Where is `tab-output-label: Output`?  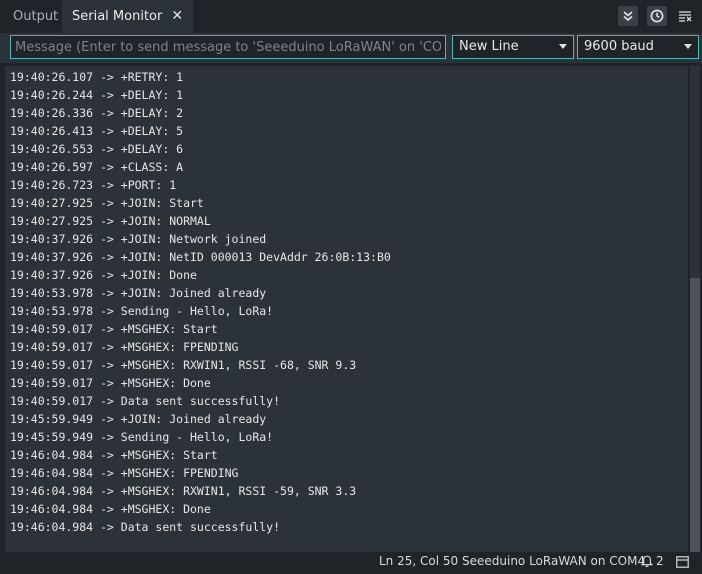 tab-output-label: Output is located at coordinates (36, 16).